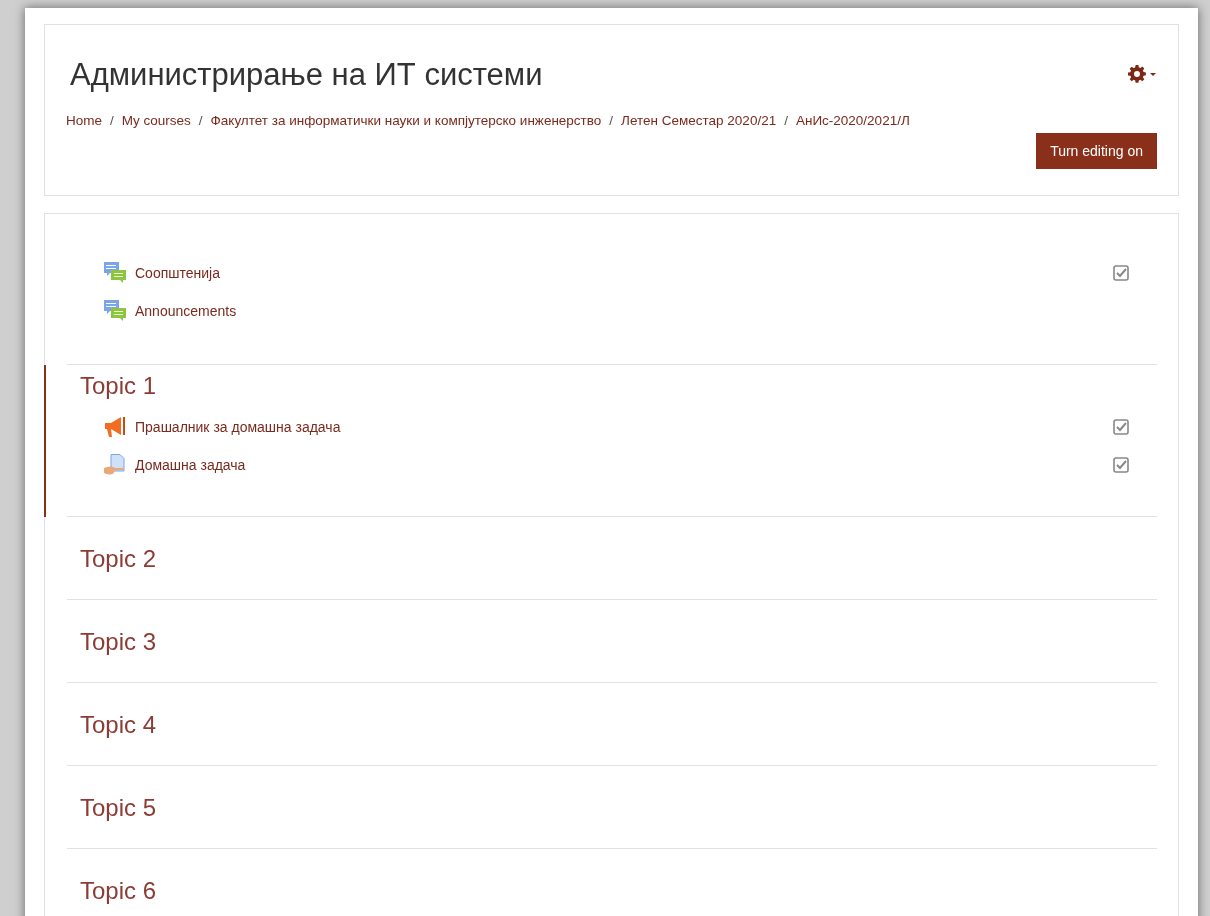 Image resolution: width=1210 pixels, height=916 pixels. Describe the element at coordinates (618, 641) in the screenshot. I see `section-title: Topic 3` at that location.